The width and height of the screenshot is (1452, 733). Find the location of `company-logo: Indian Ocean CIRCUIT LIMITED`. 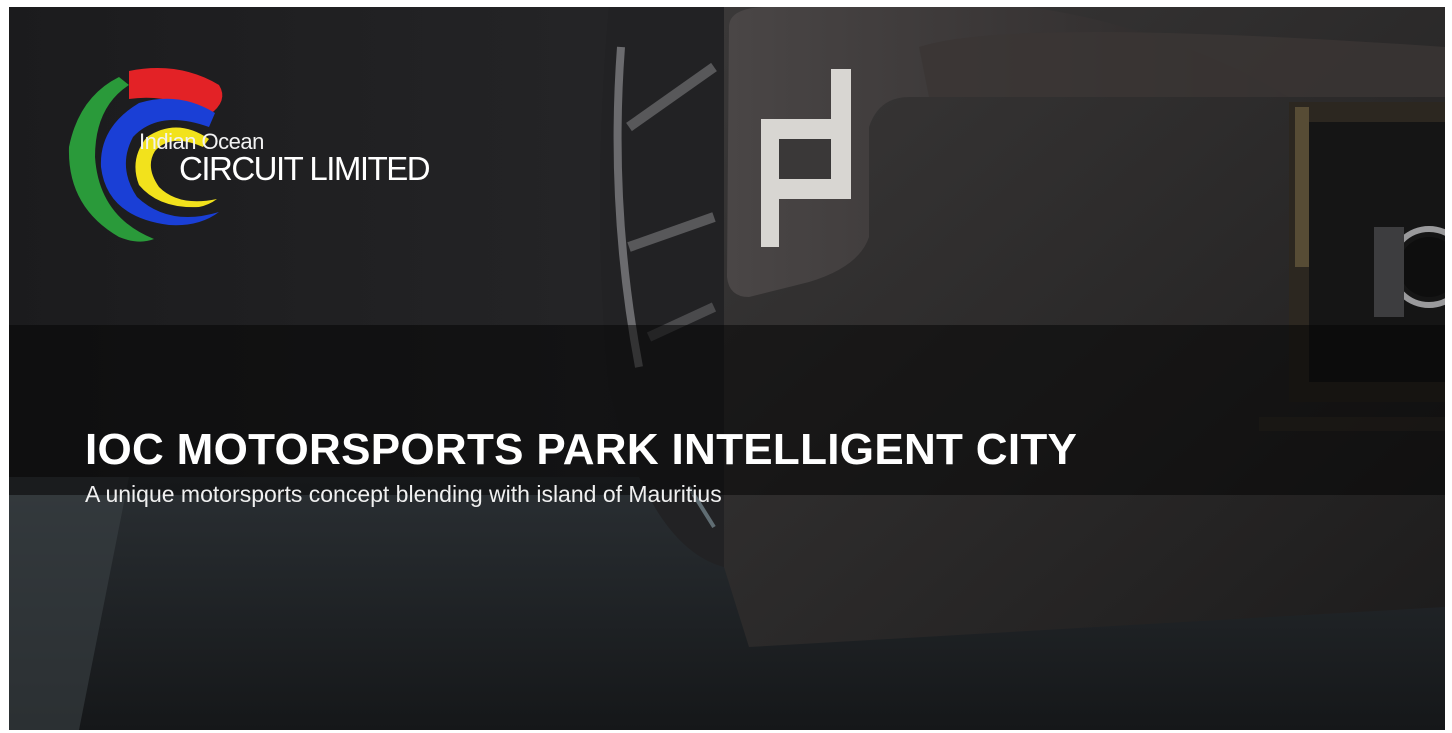

company-logo: Indian Ocean CIRCUIT LIMITED is located at coordinates (259, 157).